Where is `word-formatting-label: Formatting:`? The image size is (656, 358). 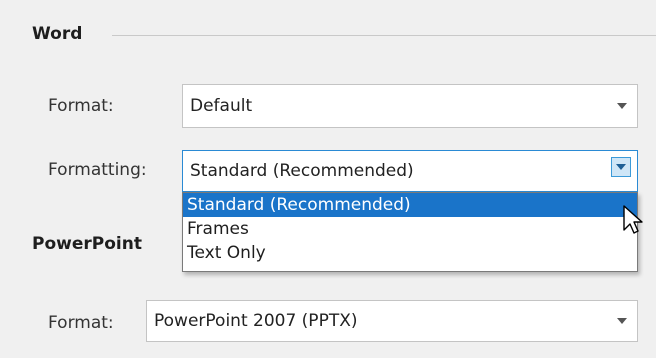 word-formatting-label: Formatting: is located at coordinates (97, 170).